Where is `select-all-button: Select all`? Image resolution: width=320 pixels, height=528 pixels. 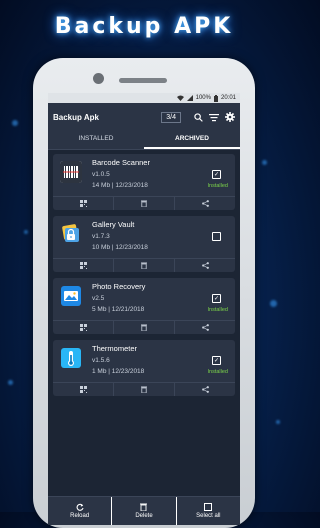
select-all-button: Select all is located at coordinates (207, 511).